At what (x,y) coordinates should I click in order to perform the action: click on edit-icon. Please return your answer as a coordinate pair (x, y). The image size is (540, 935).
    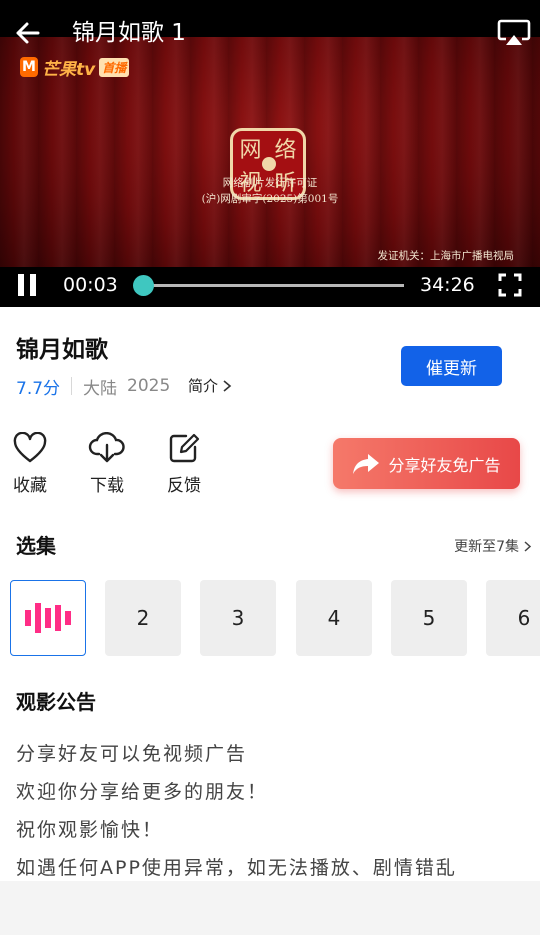
    Looking at the image, I should click on (184, 448).